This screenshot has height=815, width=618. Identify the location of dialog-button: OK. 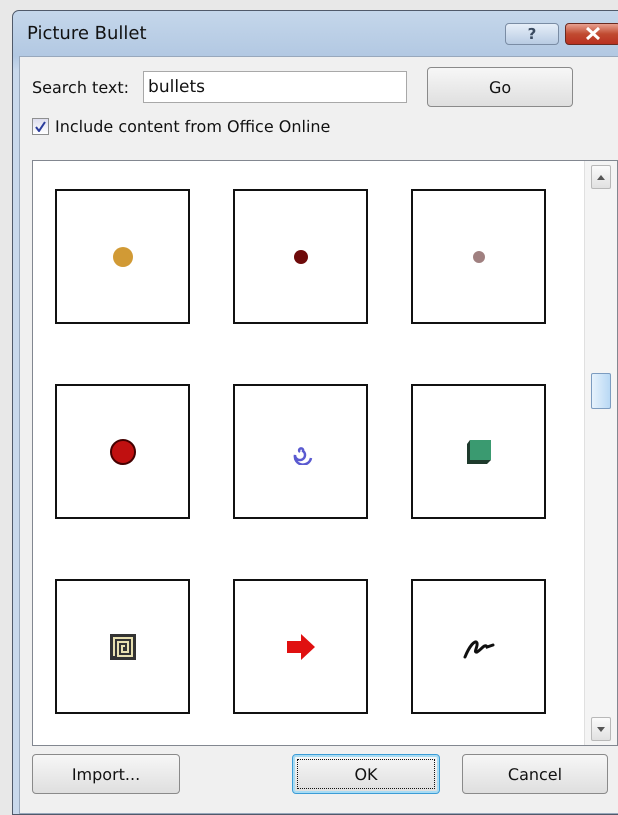
(366, 774).